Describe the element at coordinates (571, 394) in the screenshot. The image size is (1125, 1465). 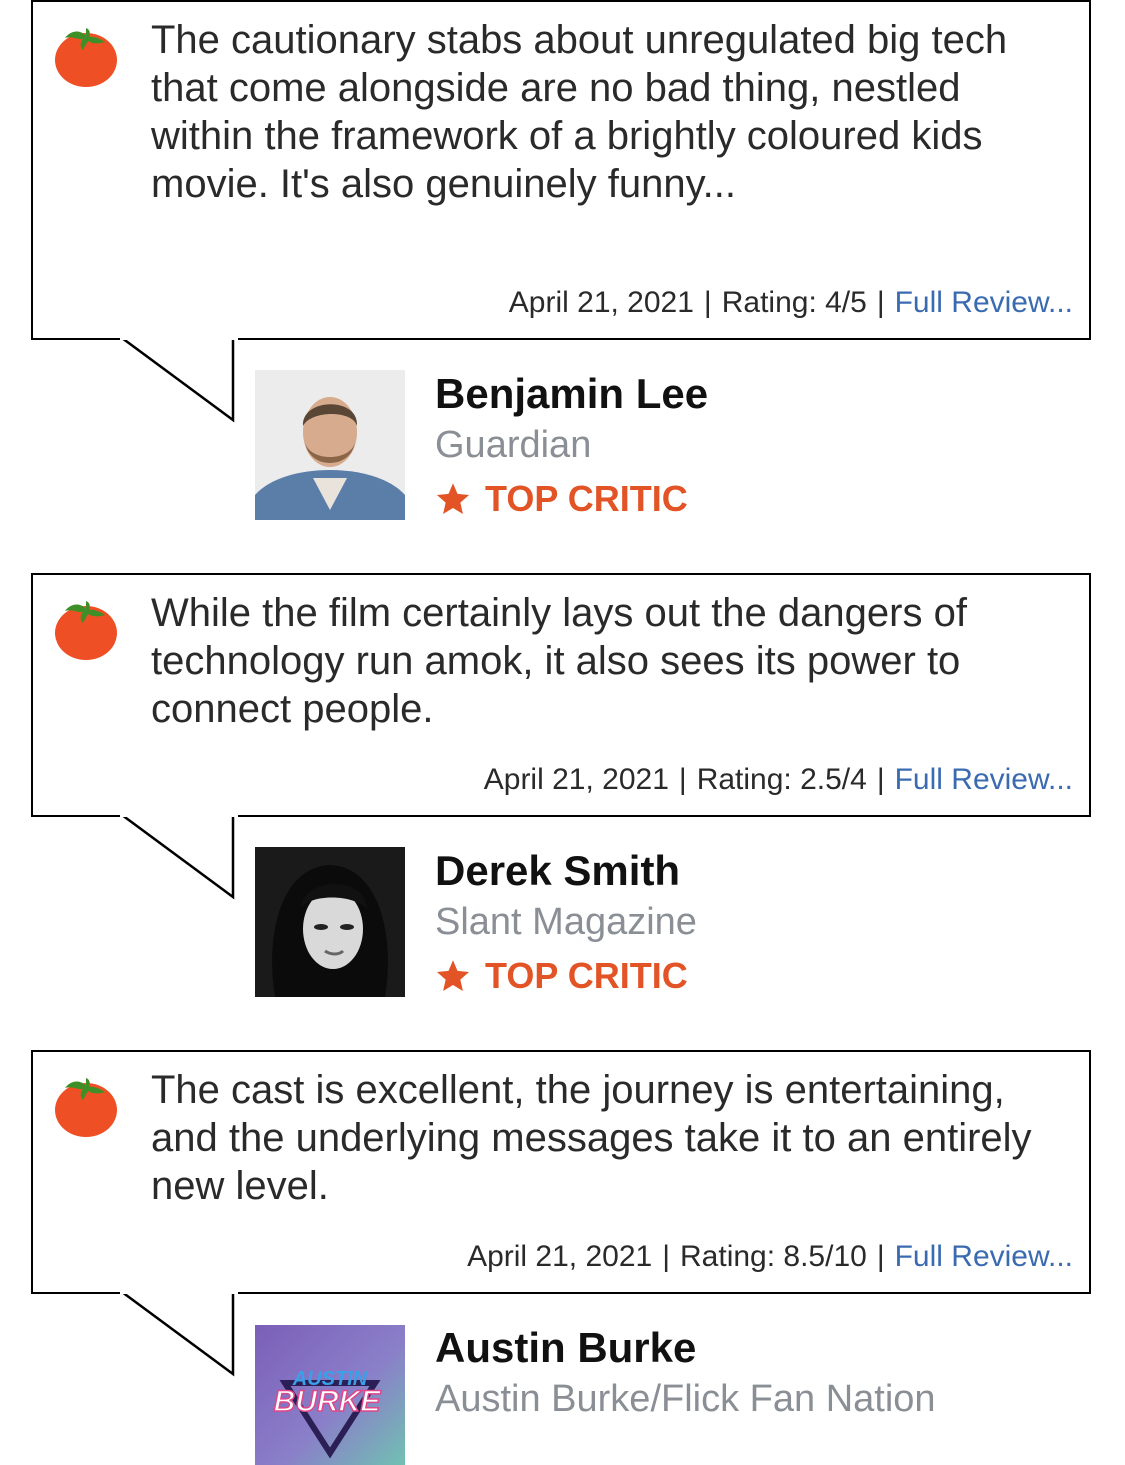
I see `critic-name: Benjamin Lee` at that location.